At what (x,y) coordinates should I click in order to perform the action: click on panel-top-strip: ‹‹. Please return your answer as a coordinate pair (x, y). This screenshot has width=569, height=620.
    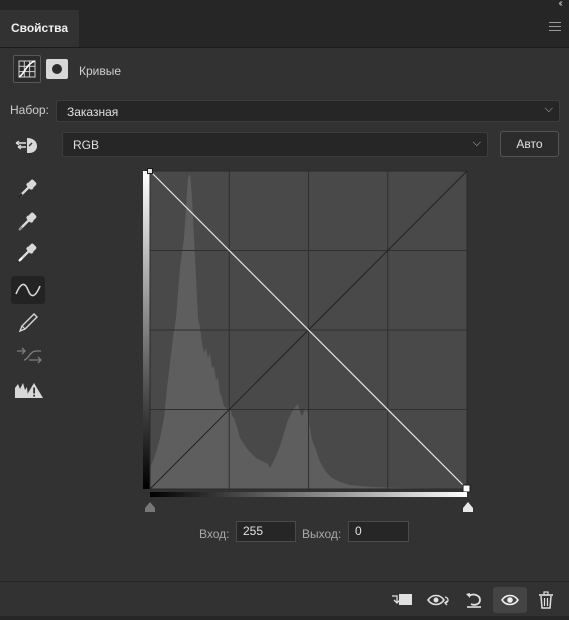
    Looking at the image, I should click on (284, 5).